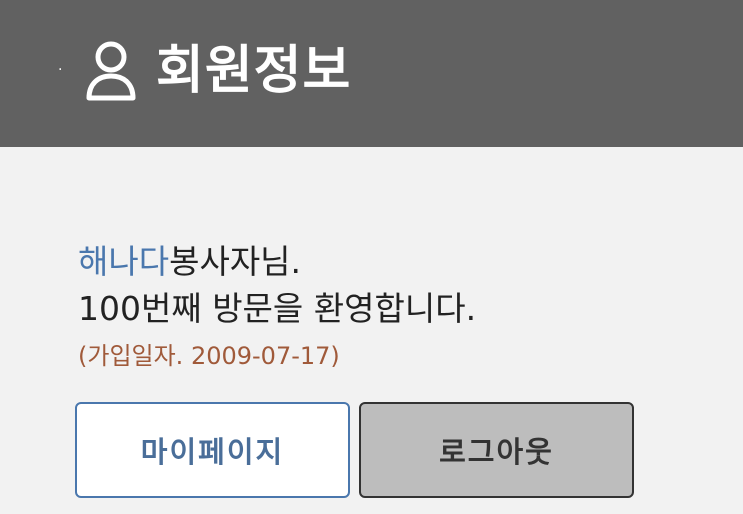  I want to click on greeting-line: 해나다봉사자님., so click(189, 262).